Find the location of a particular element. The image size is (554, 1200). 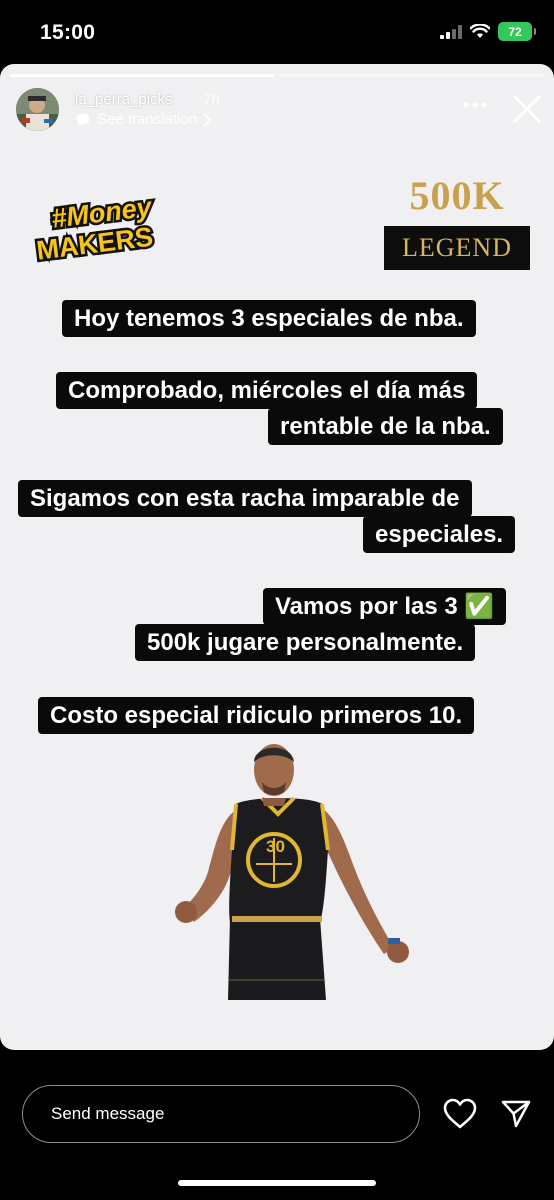

logo-legend-text: LEGEND is located at coordinates (457, 247).